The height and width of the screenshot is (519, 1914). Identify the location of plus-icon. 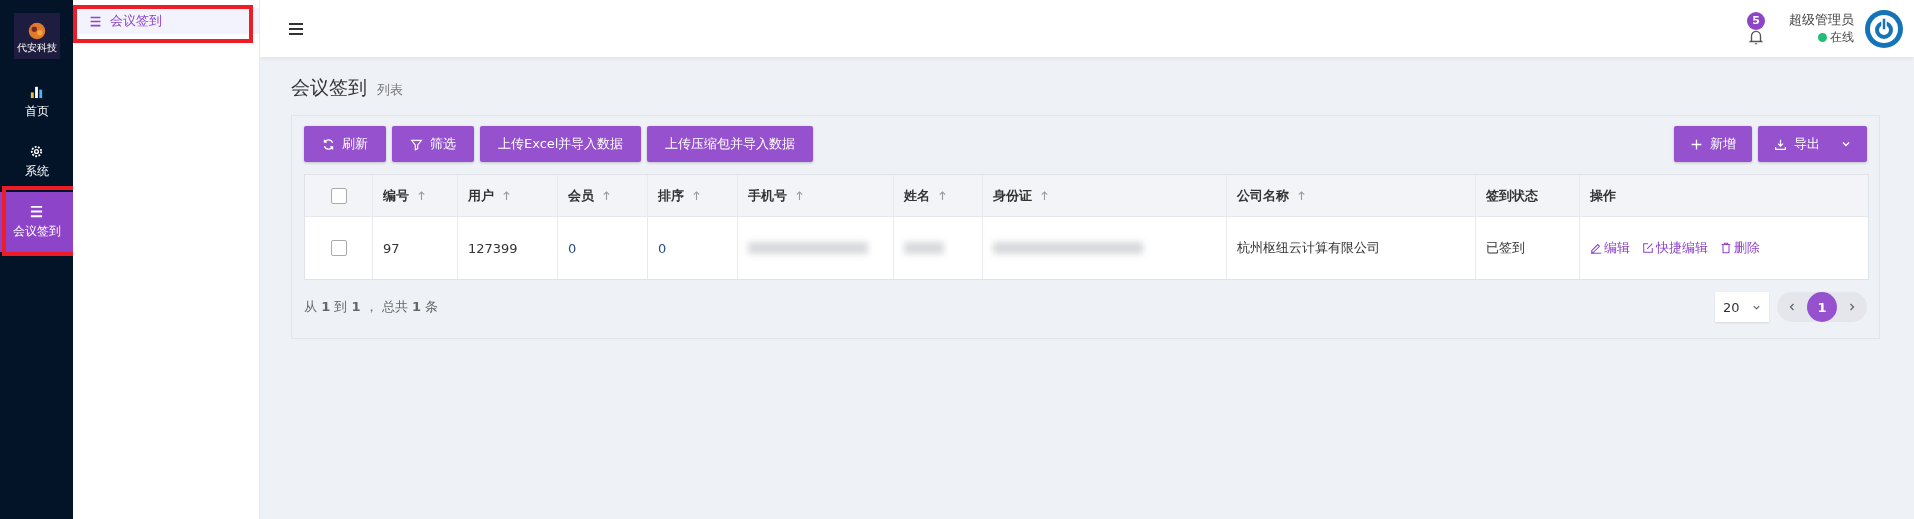
(1696, 144).